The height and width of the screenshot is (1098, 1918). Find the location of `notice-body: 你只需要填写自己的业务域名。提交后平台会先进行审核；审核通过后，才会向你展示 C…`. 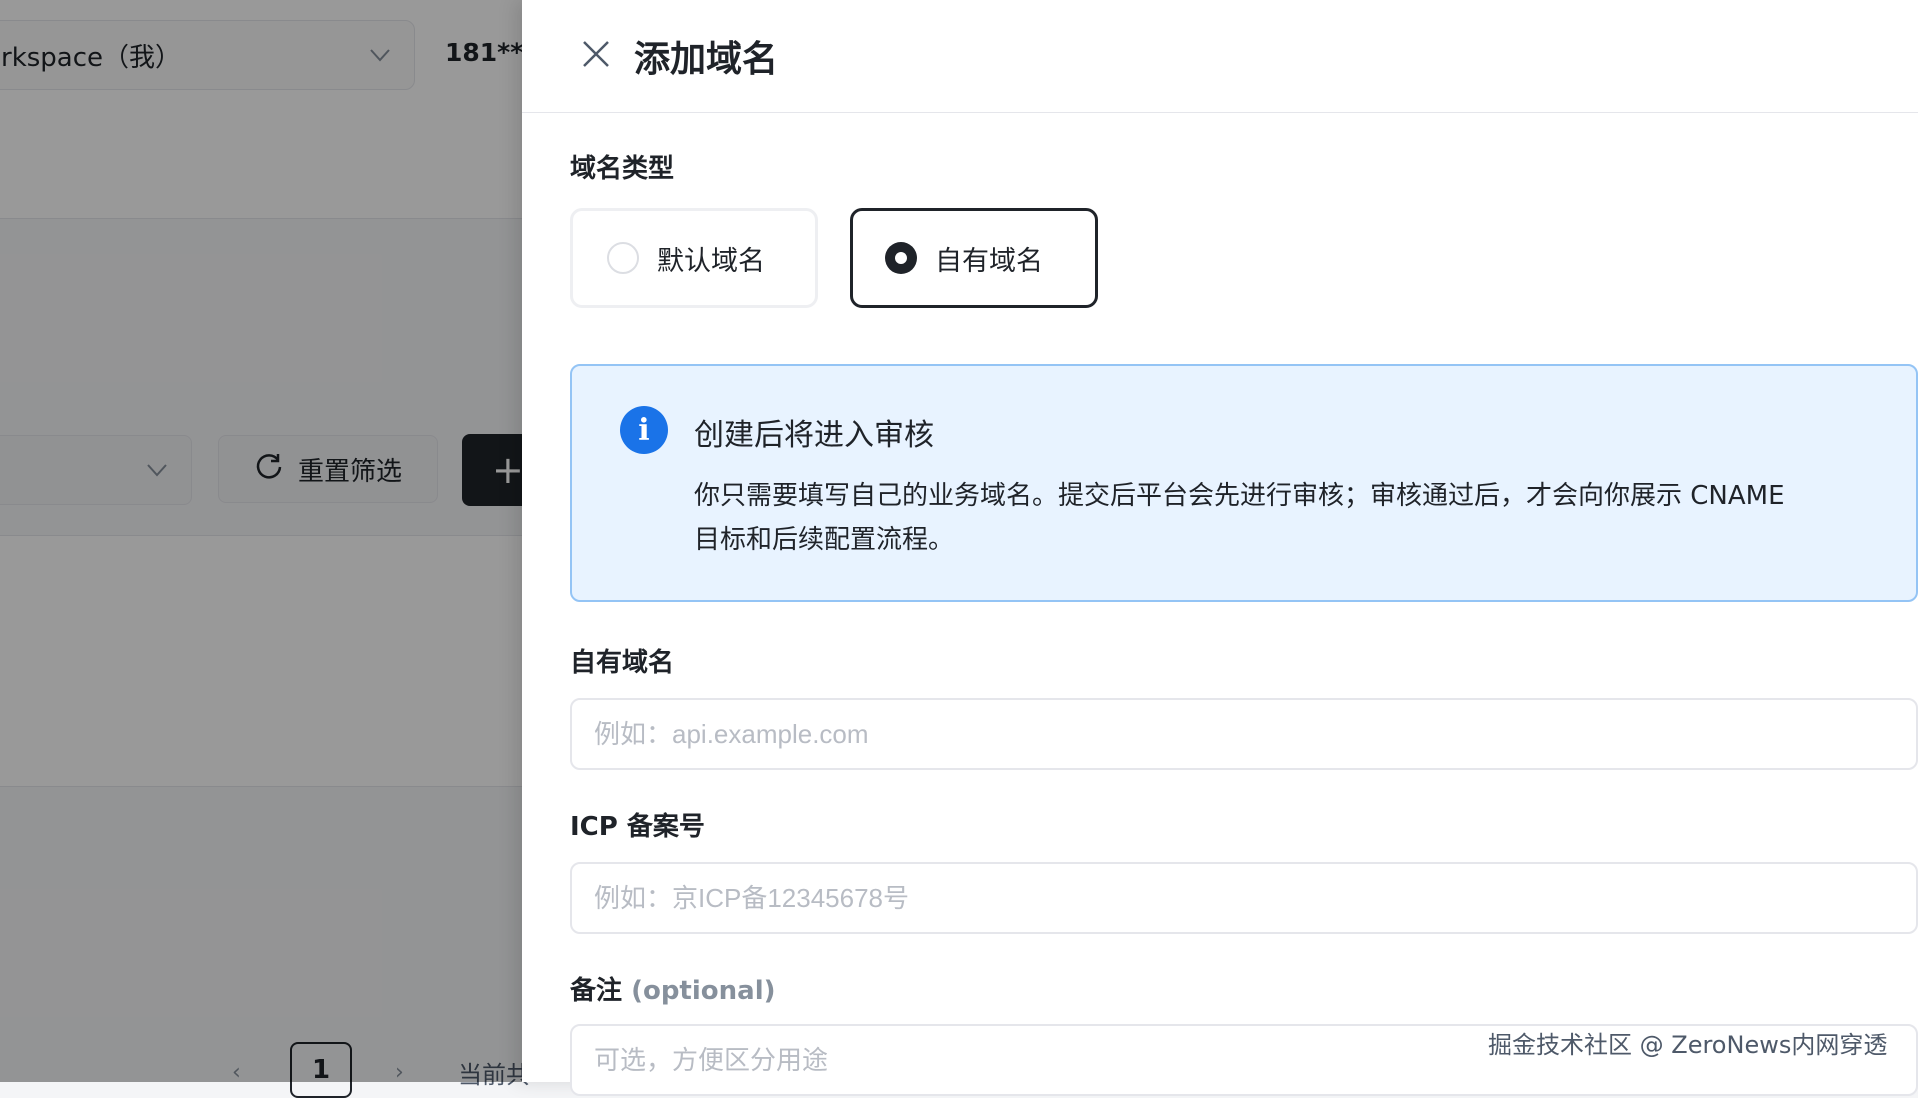

notice-body: 你只需要填写自己的业务域名。提交后平台会先进行审核；审核通过后，才会向你展示 C… is located at coordinates (1239, 518).